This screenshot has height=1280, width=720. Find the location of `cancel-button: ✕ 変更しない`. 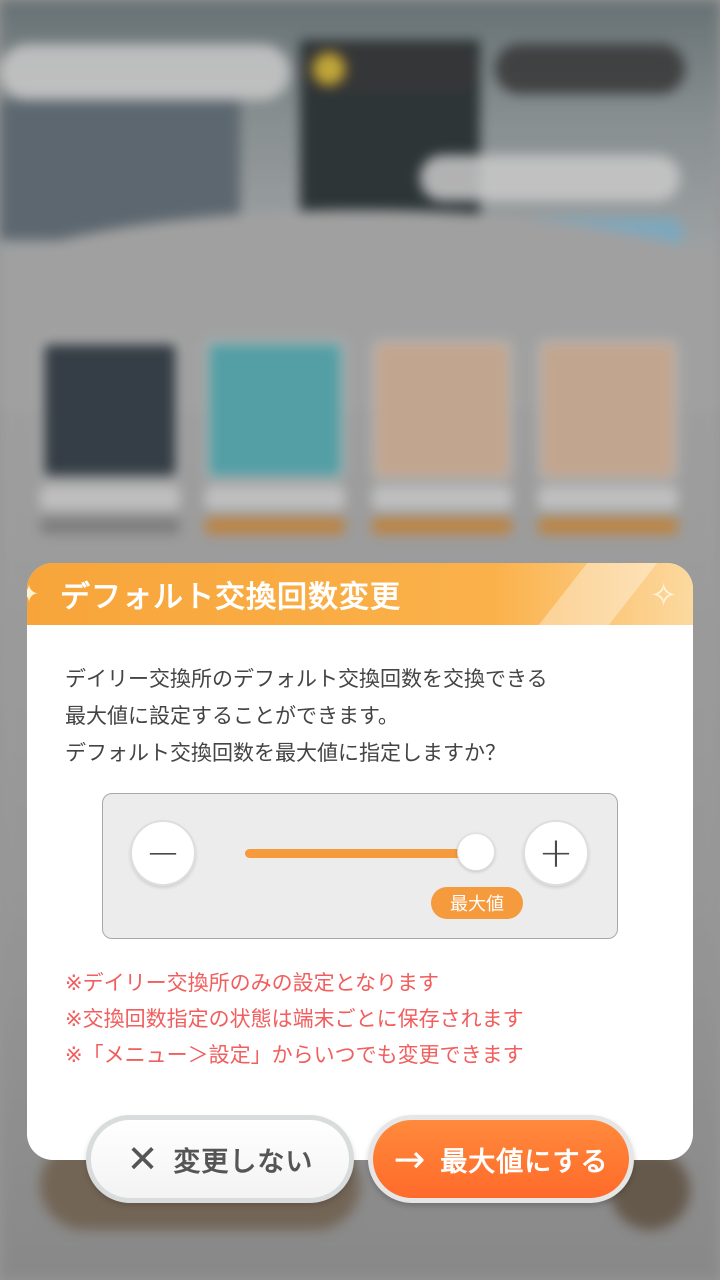

cancel-button: ✕ 変更しない is located at coordinates (220, 1159).